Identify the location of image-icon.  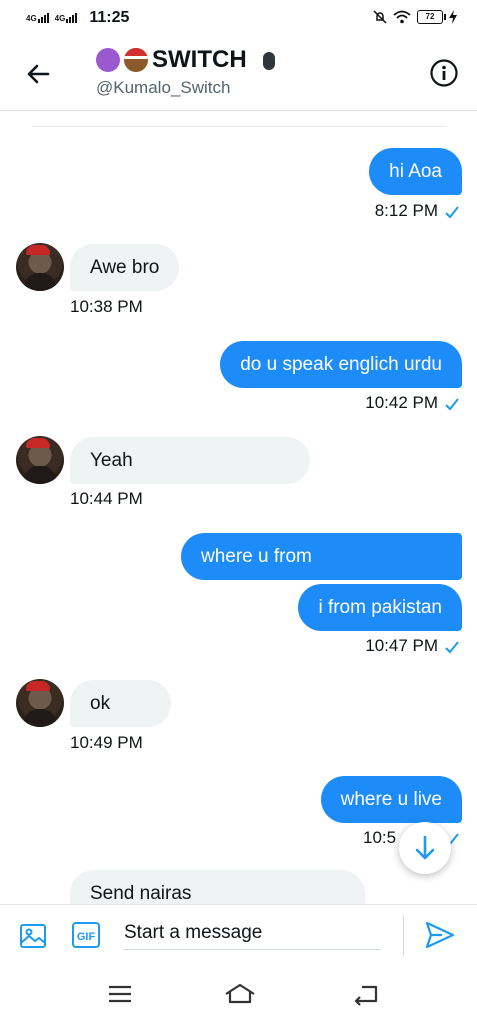
(33, 936).